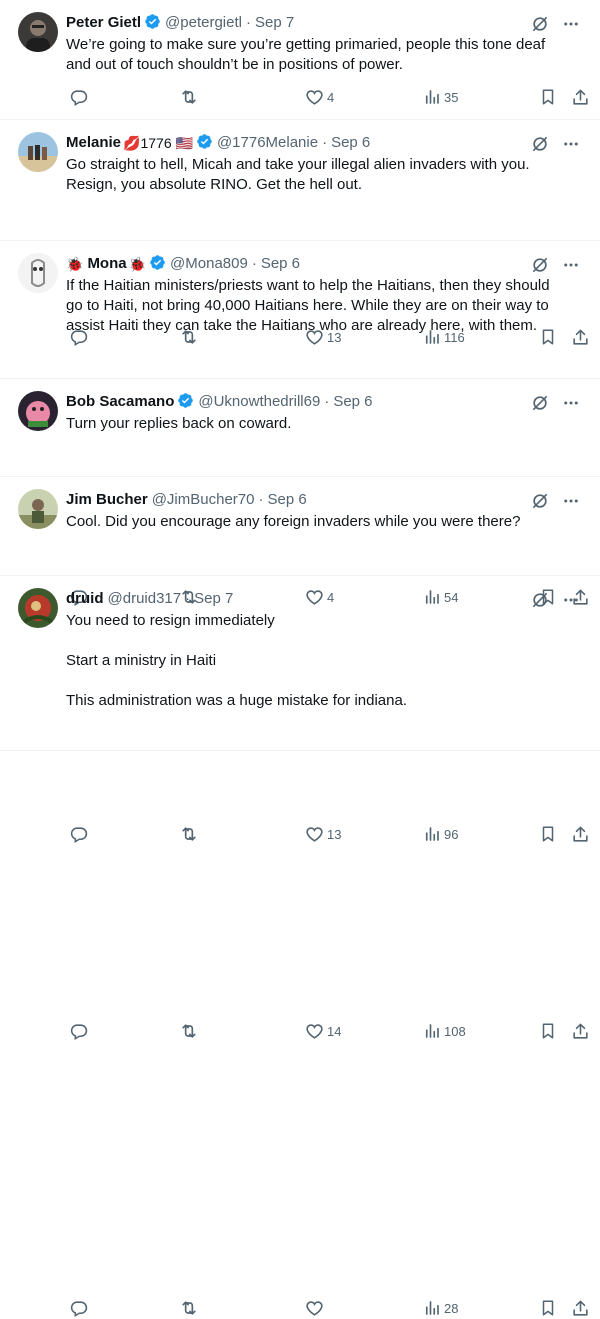  I want to click on like-button: 4, so click(318, 97).